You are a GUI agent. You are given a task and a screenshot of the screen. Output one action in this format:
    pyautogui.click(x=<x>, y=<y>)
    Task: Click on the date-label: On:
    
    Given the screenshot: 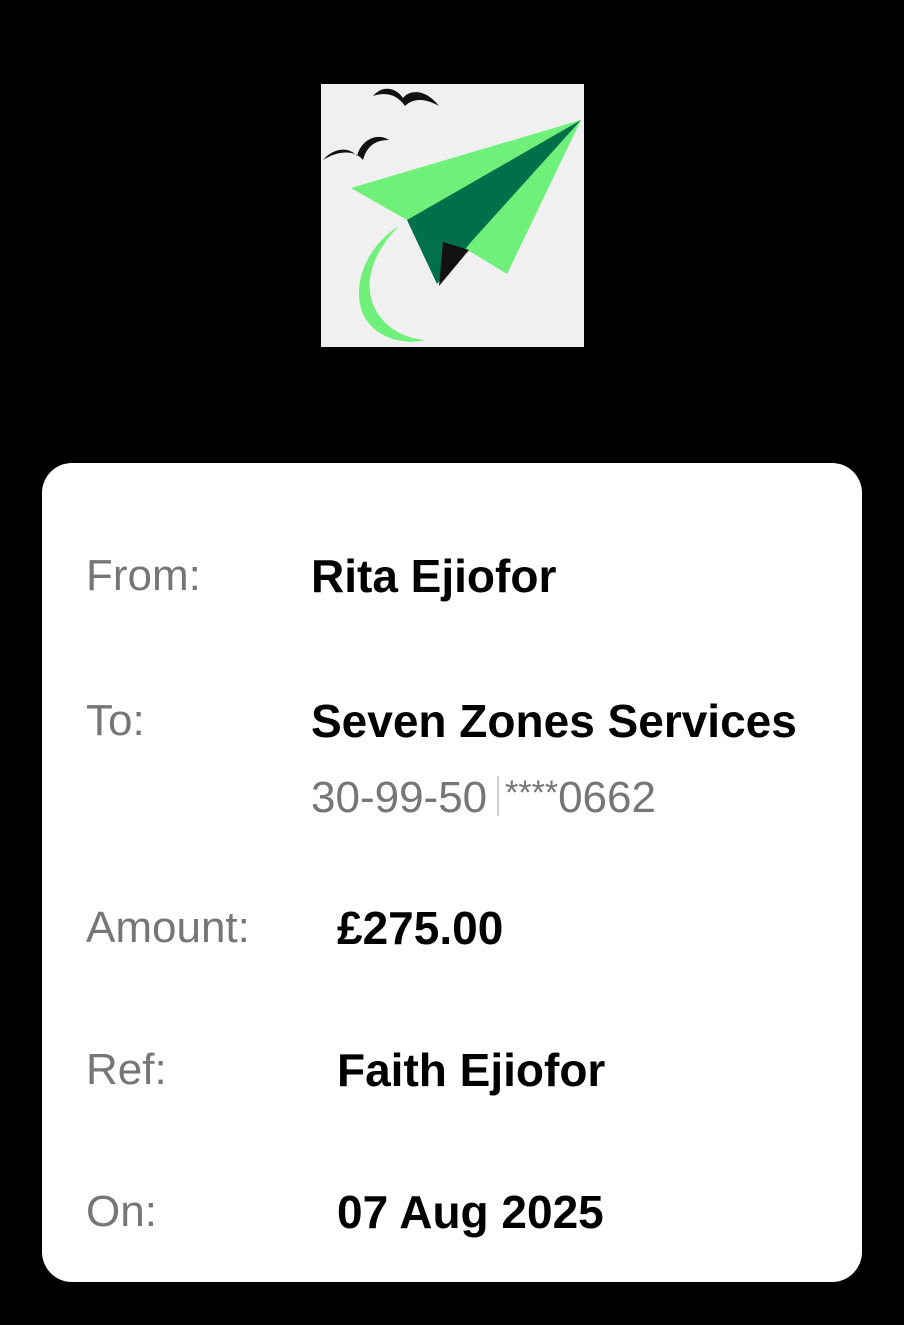 What is the action you would take?
    pyautogui.click(x=121, y=1211)
    